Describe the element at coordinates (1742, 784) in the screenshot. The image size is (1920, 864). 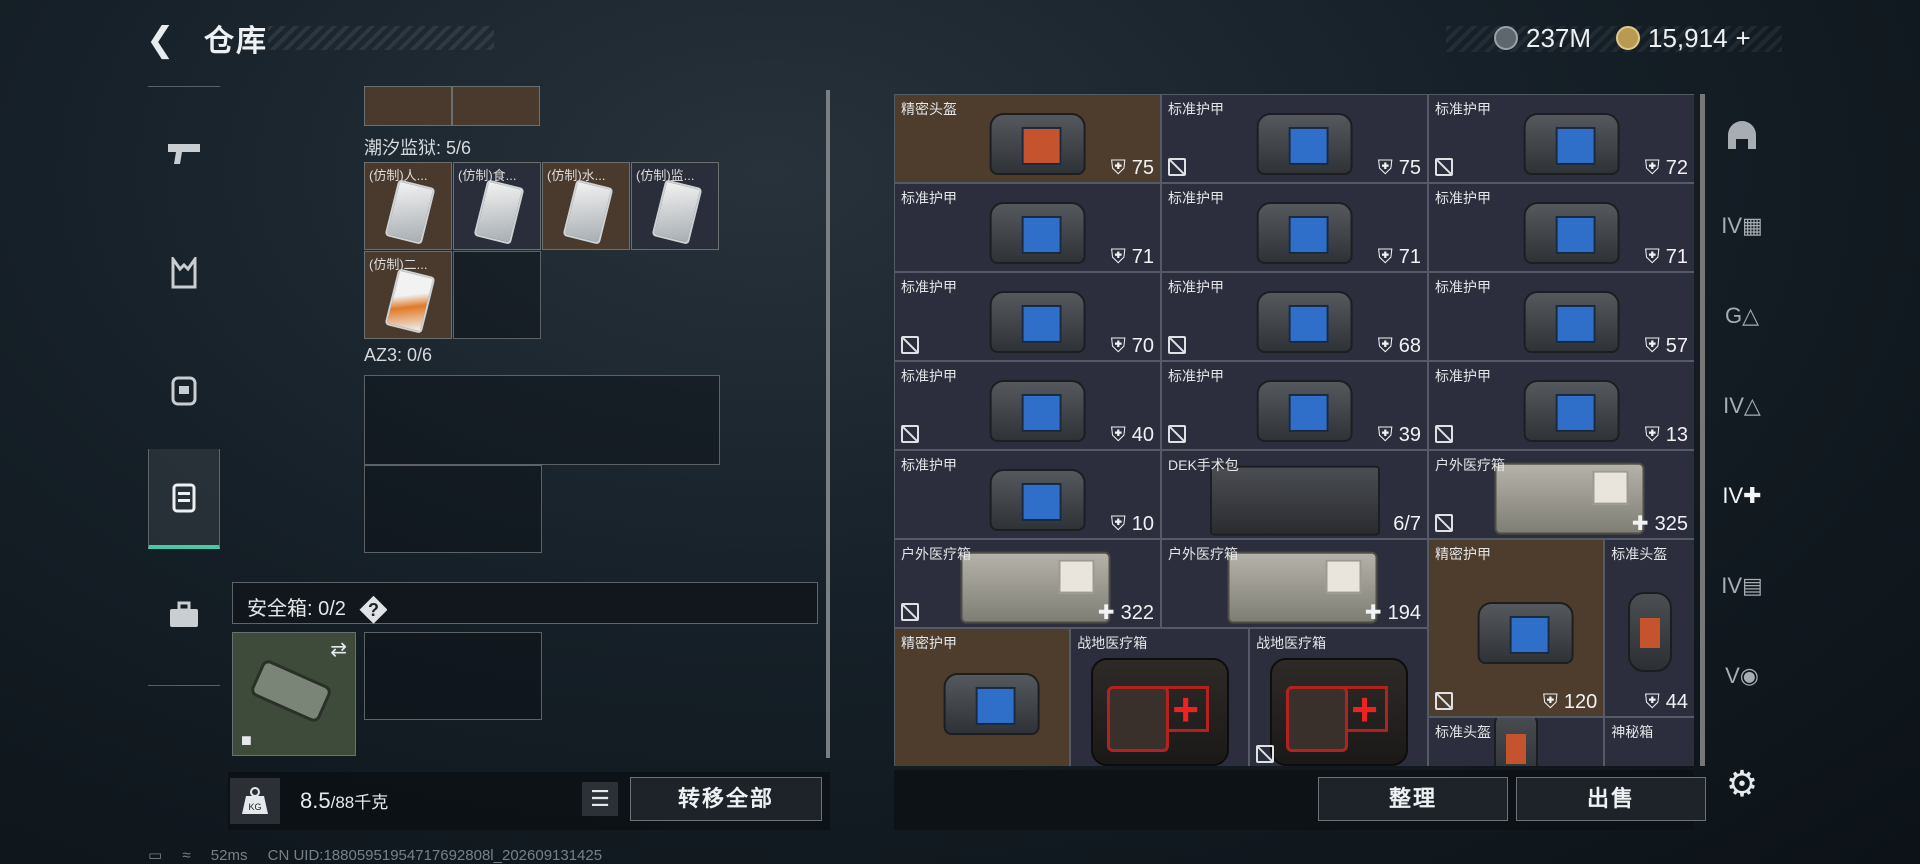
I see `gear-icon: ⚙` at that location.